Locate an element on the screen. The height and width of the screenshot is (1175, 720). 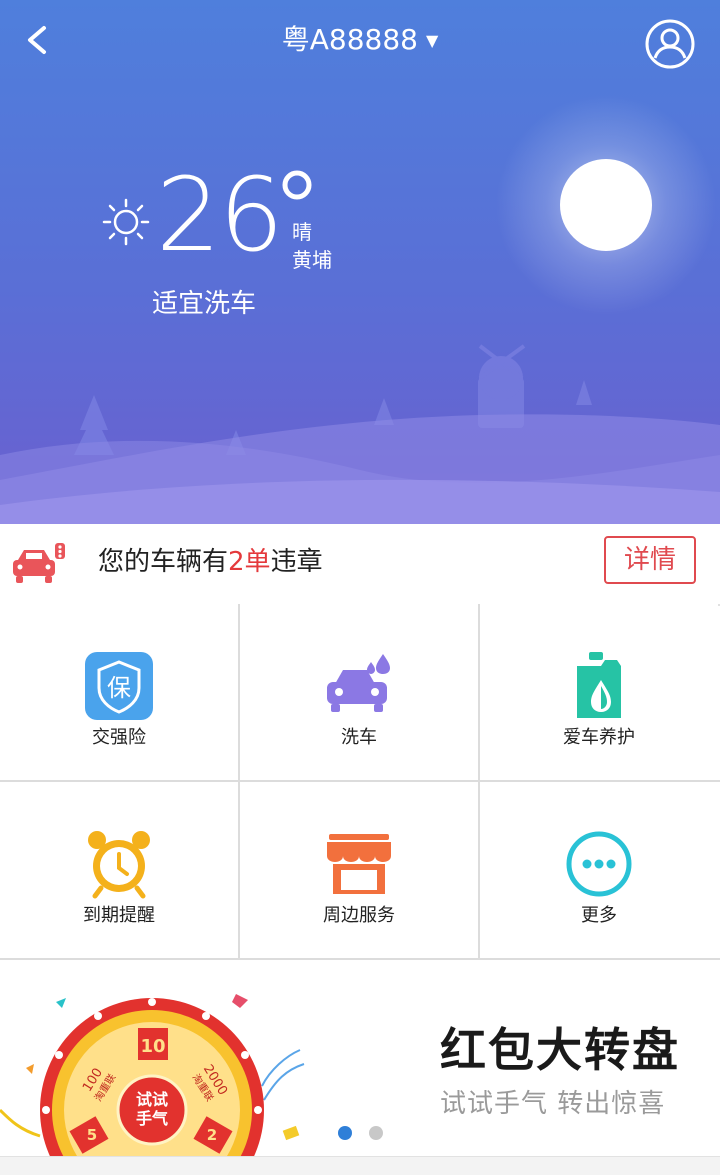
plate-selector: 粤A88888 ▼ is located at coordinates (360, 40).